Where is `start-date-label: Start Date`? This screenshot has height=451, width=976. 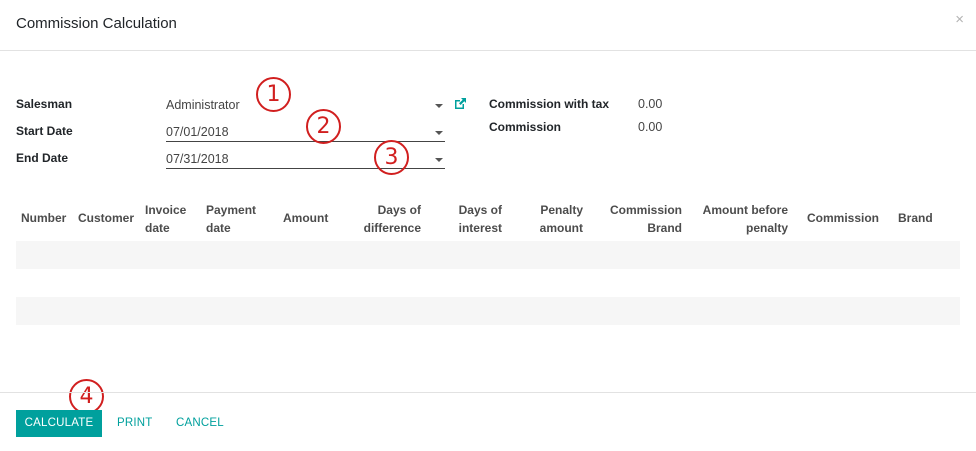 start-date-label: Start Date is located at coordinates (44, 131).